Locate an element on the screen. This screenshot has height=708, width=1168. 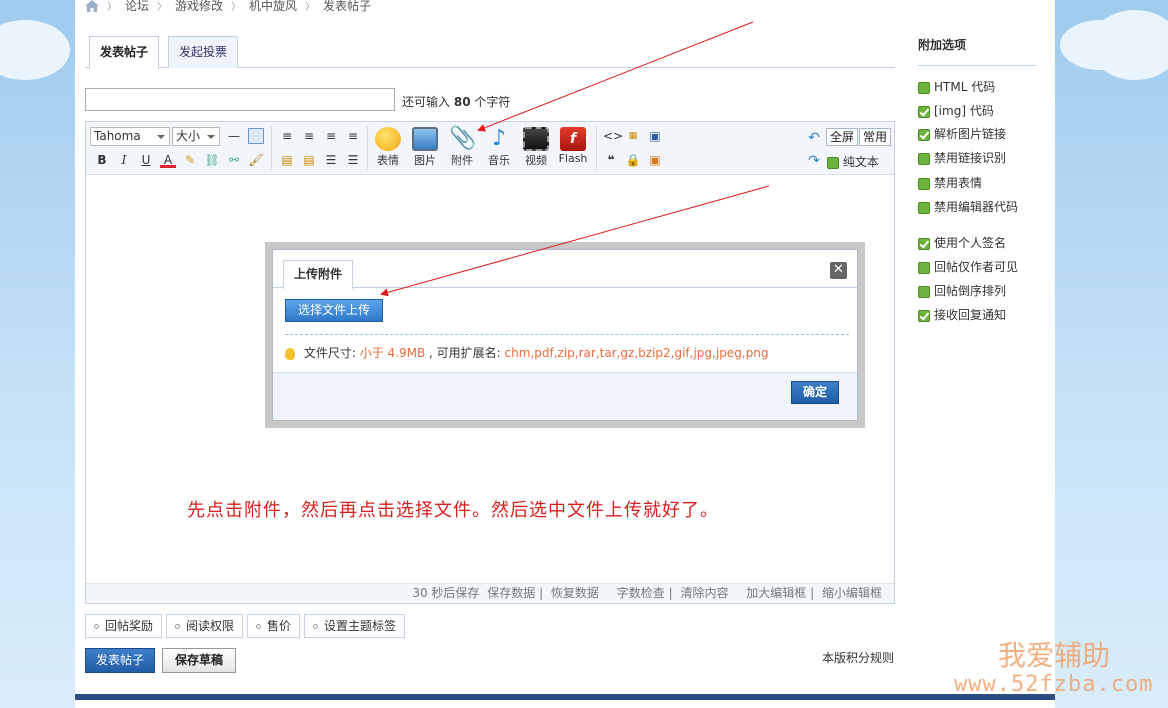
align-right-icon: ≡ is located at coordinates (331, 136).